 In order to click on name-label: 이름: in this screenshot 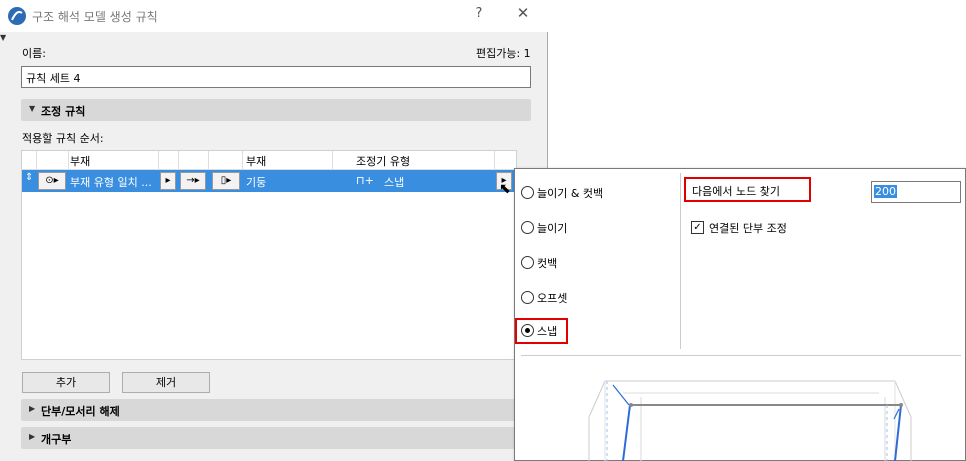, I will do `click(34, 53)`.